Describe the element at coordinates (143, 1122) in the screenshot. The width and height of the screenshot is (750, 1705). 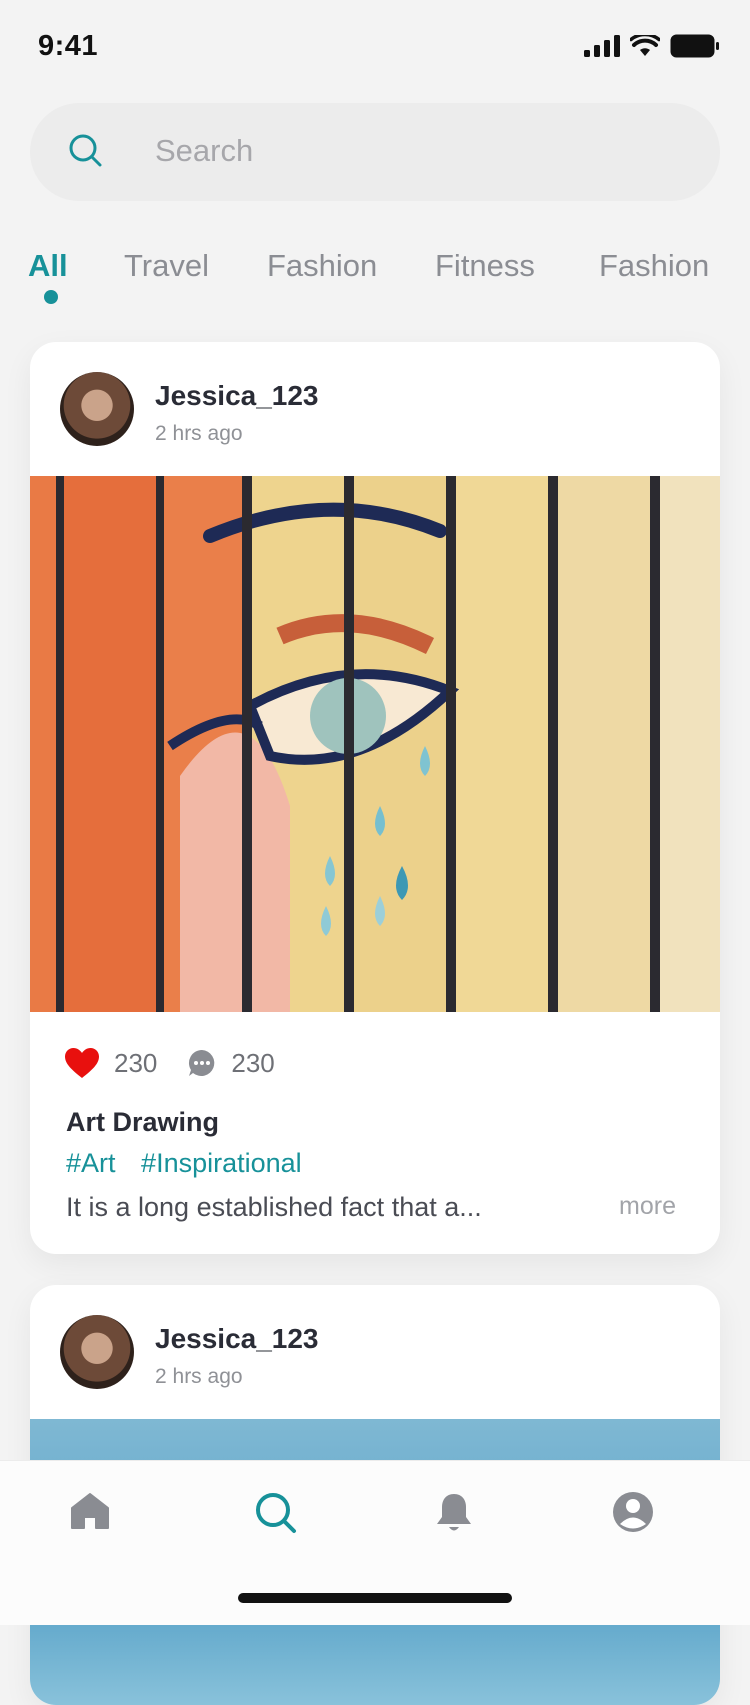
I see `post-title: Art Drawing` at that location.